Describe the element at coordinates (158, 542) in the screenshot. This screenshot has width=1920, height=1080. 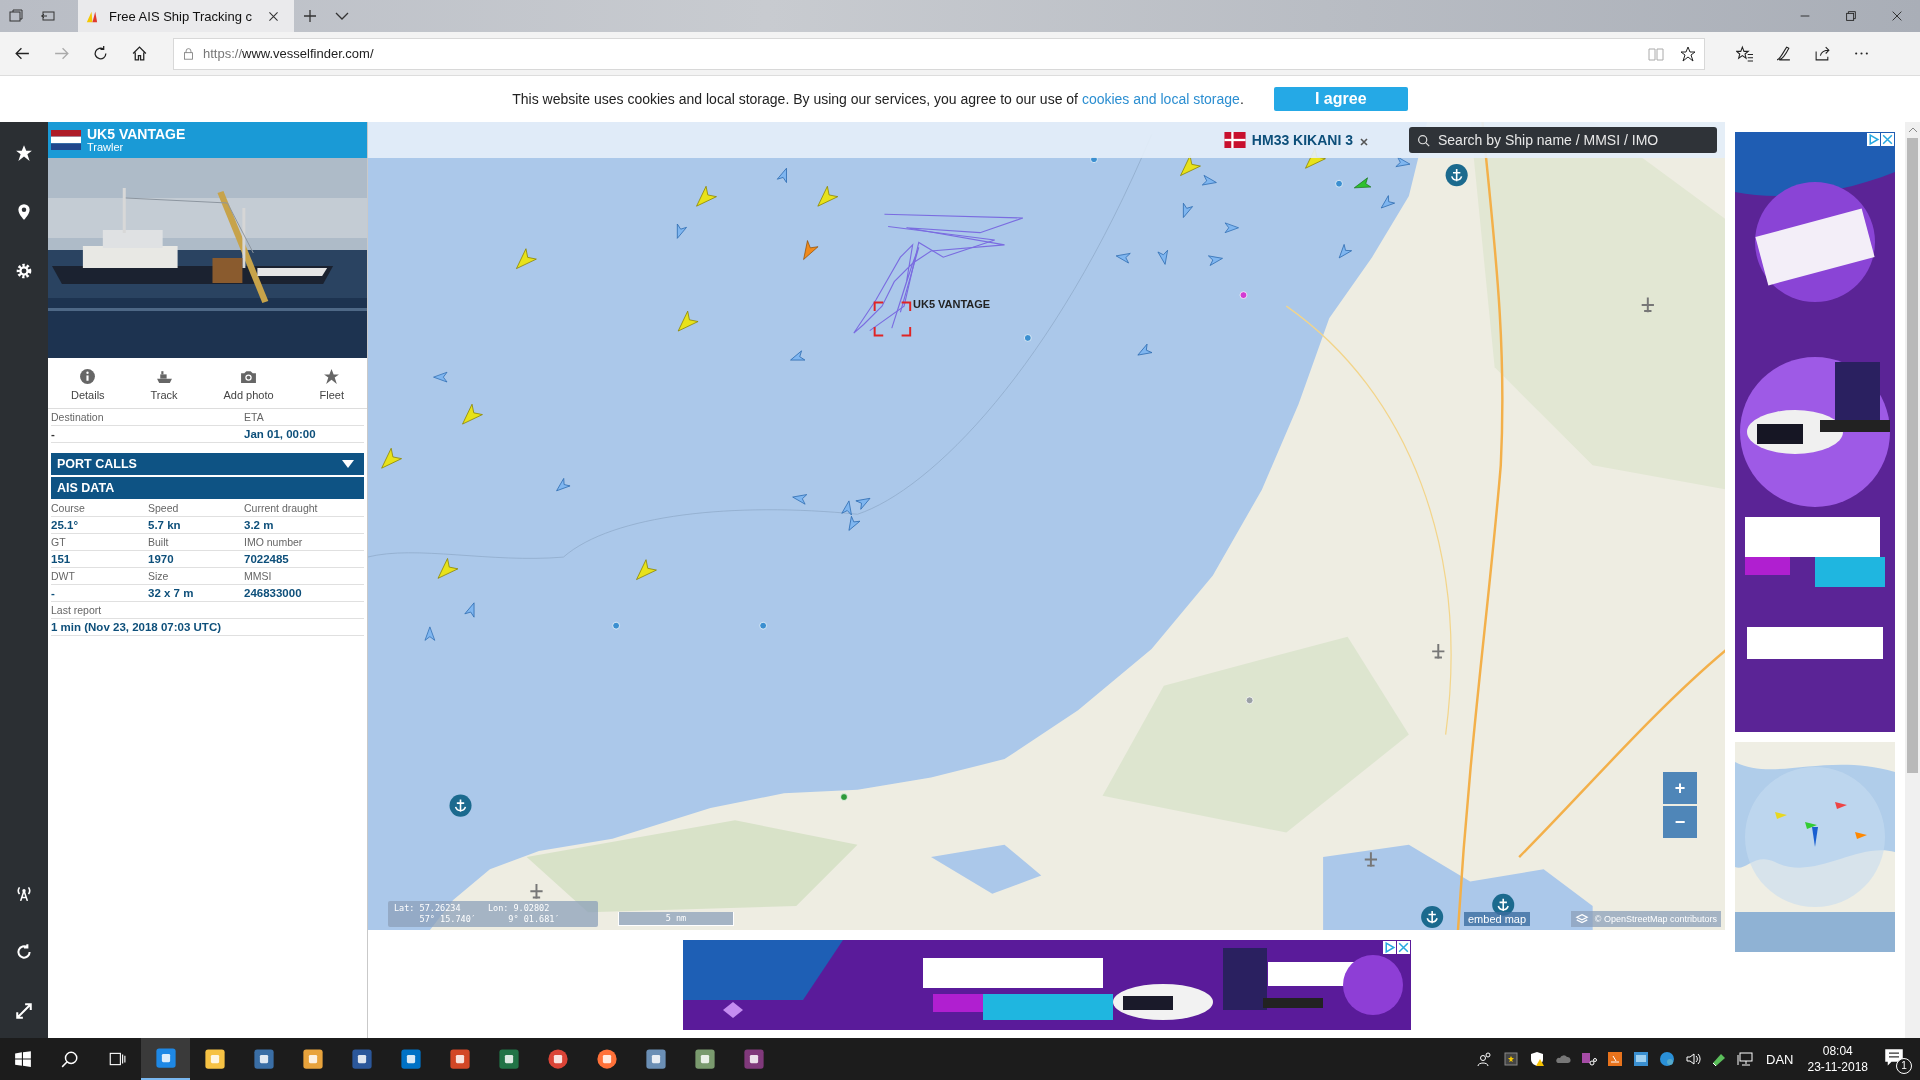
I see `field-label: Built` at that location.